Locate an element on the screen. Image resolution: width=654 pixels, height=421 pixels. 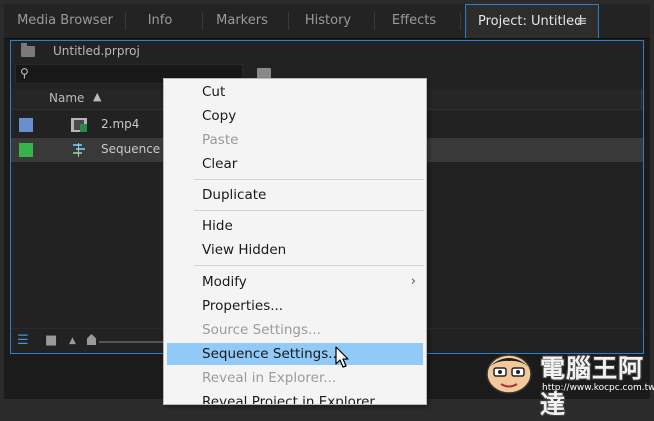
zoom-slider-handle is located at coordinates (91, 339).